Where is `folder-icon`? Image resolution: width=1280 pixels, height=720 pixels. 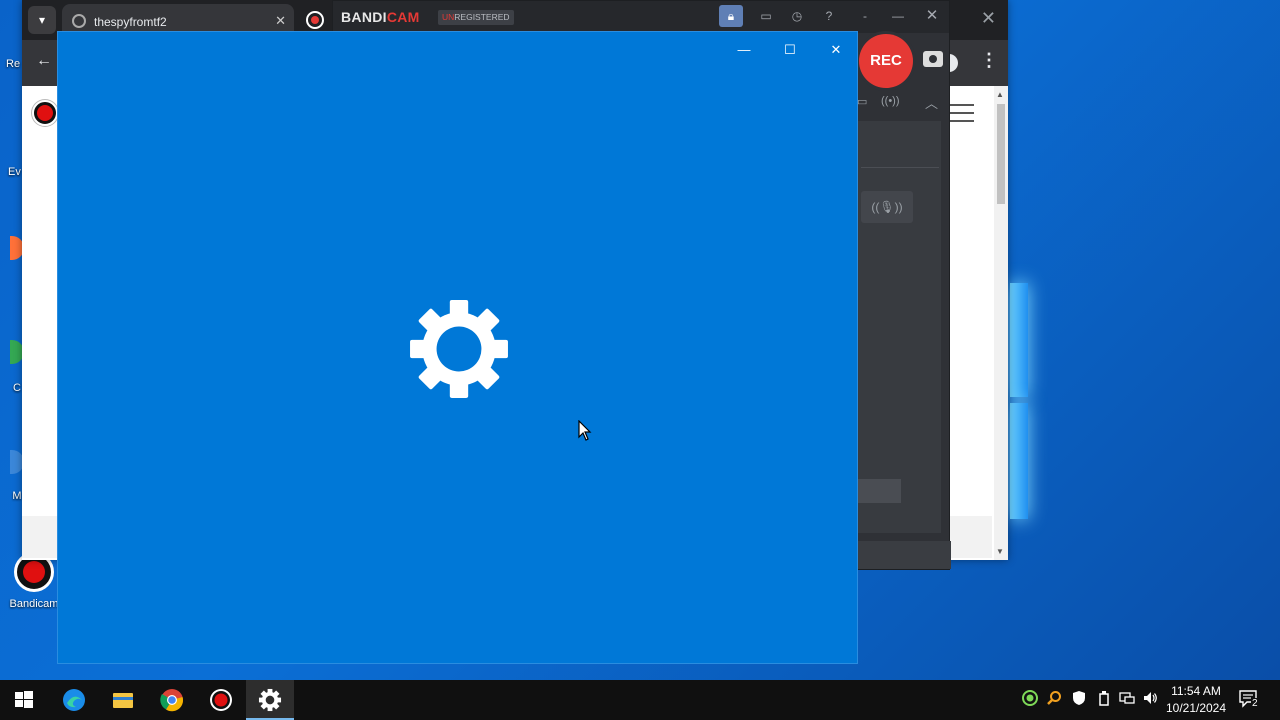
folder-icon is located at coordinates (123, 700).